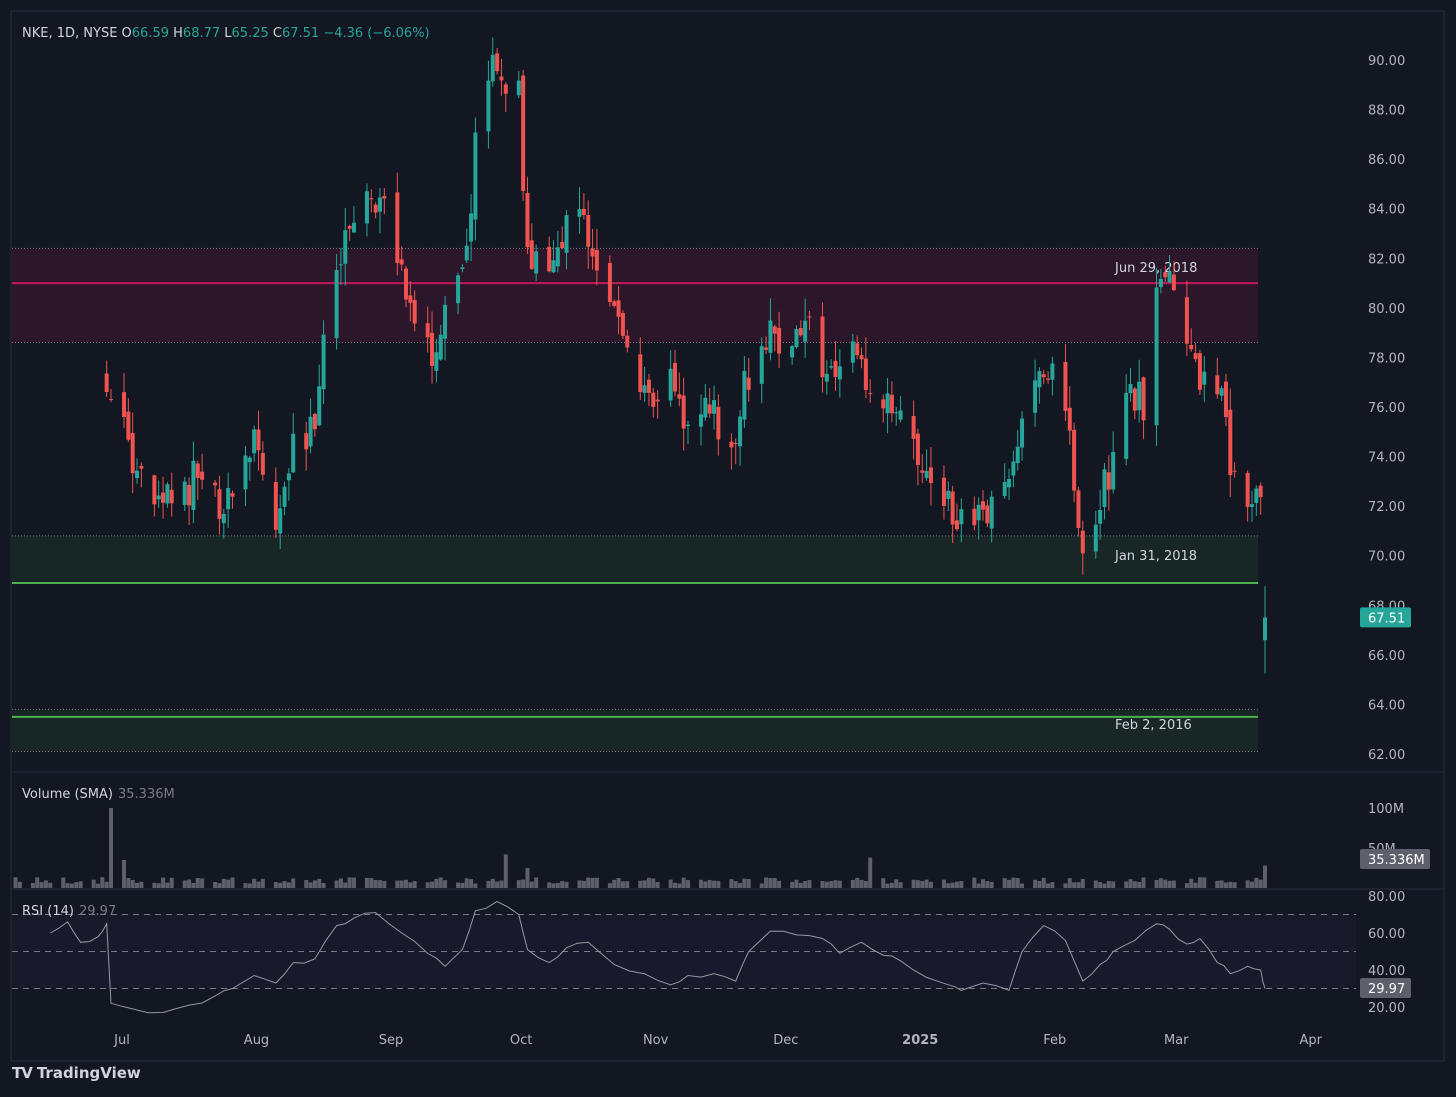 Image resolution: width=1456 pixels, height=1097 pixels. Describe the element at coordinates (48, 911) in the screenshot. I see `rsi-title: RSI (14)` at that location.